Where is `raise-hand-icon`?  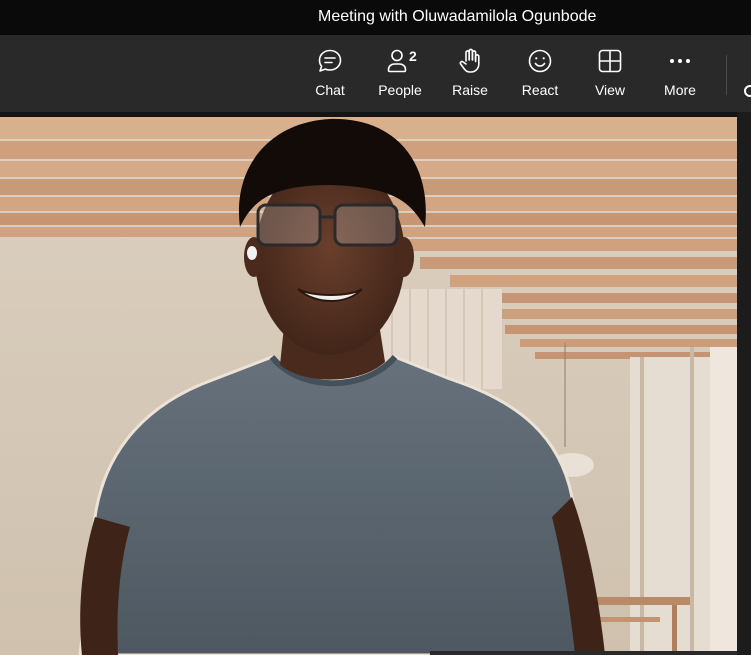
raise-hand-icon is located at coordinates (470, 61).